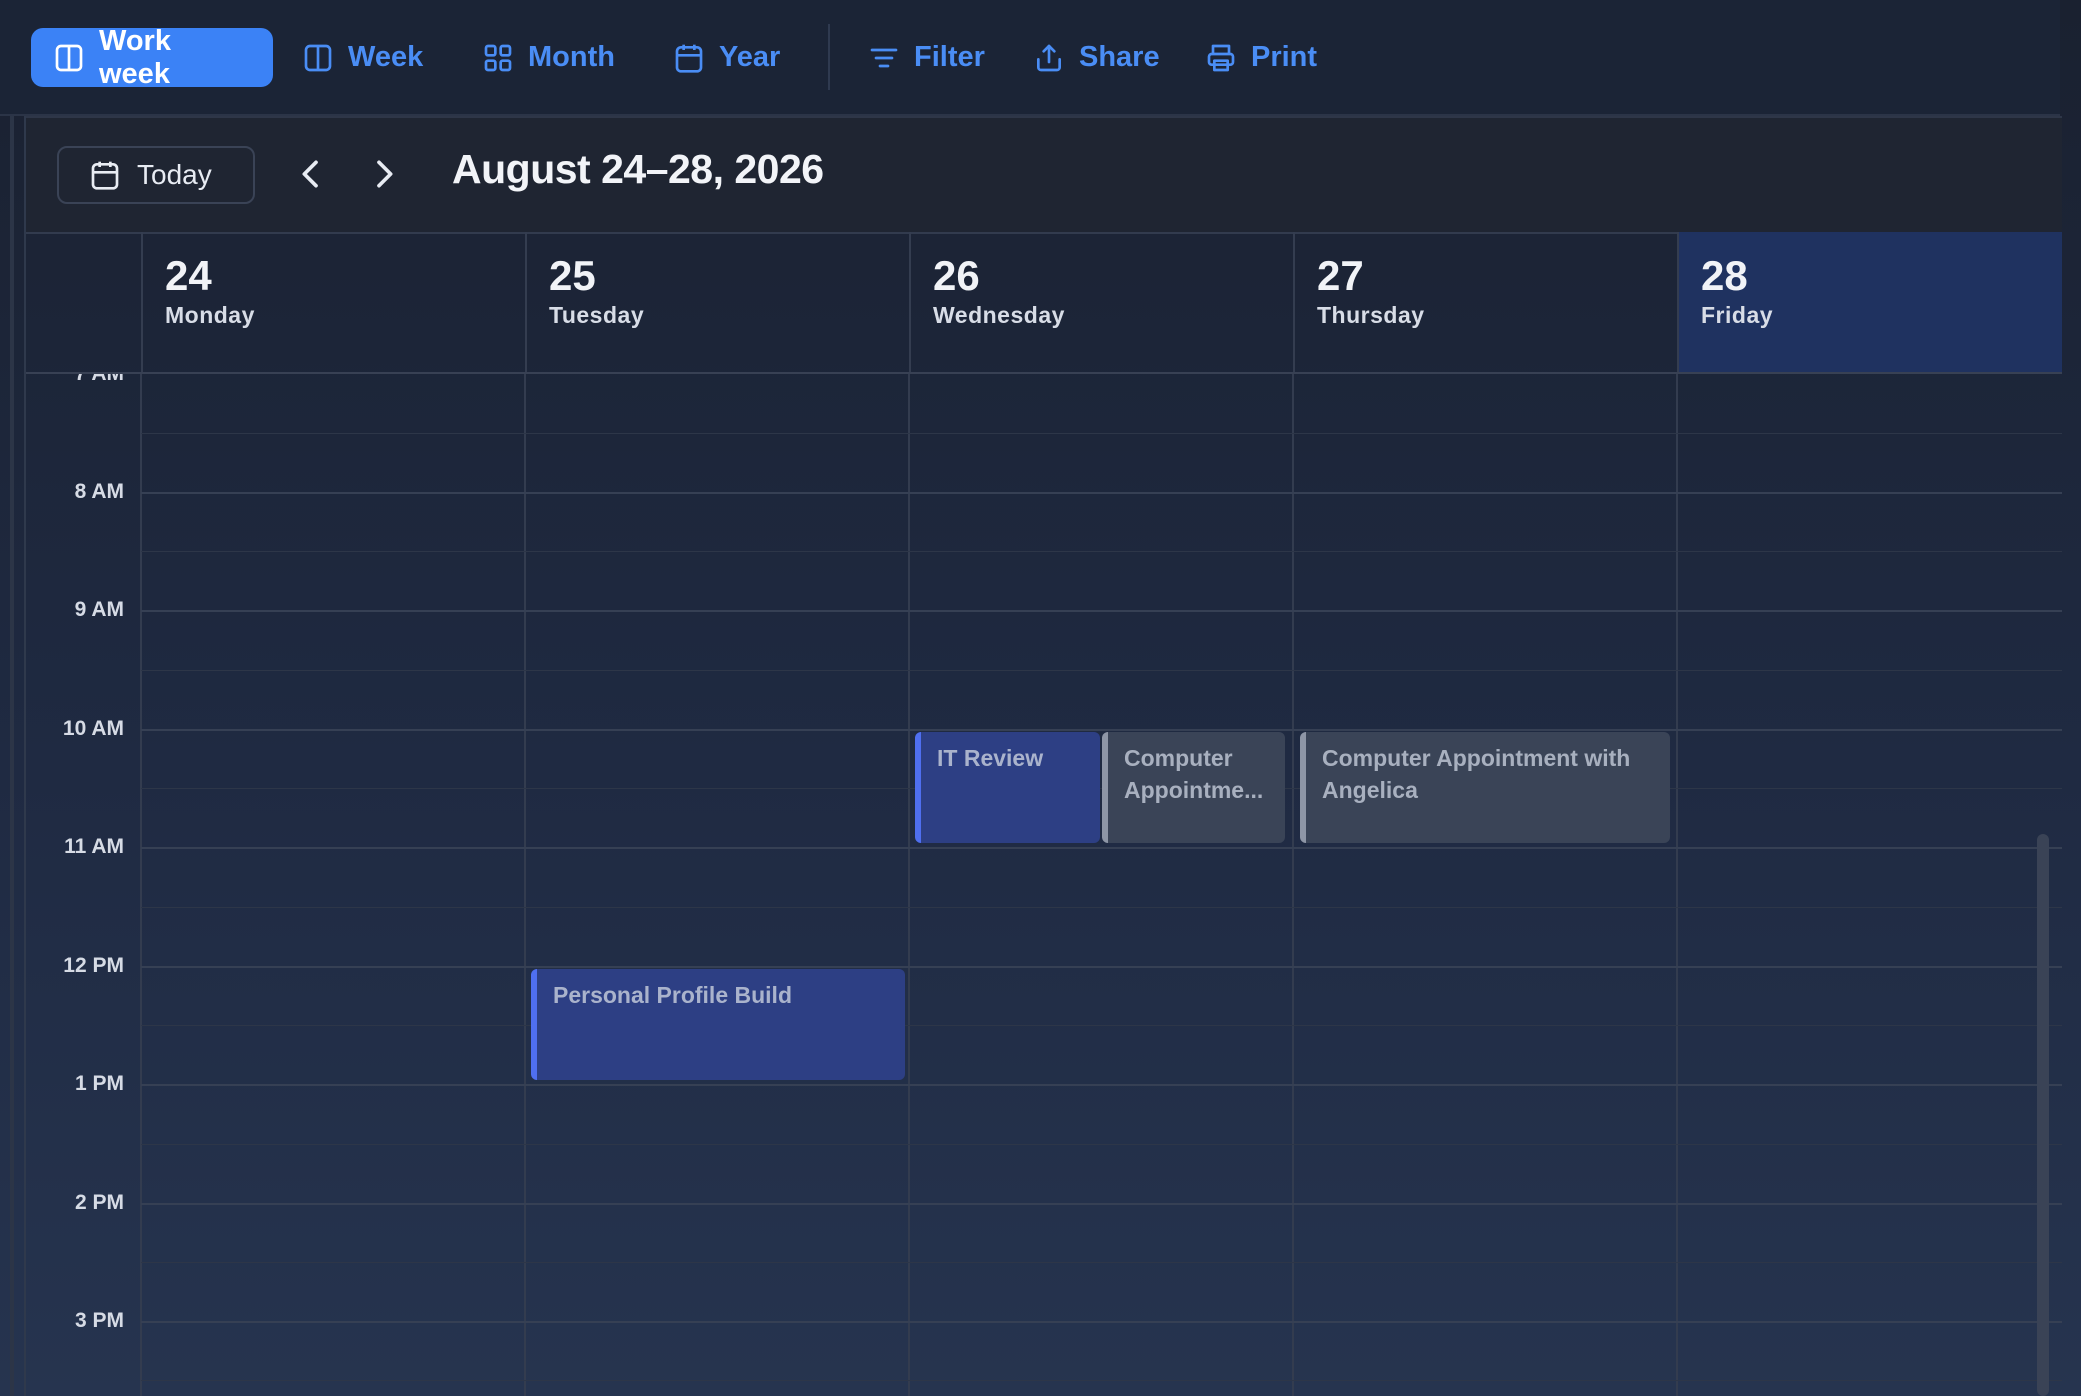  Describe the element at coordinates (1221, 57) in the screenshot. I see `printer-icon` at that location.